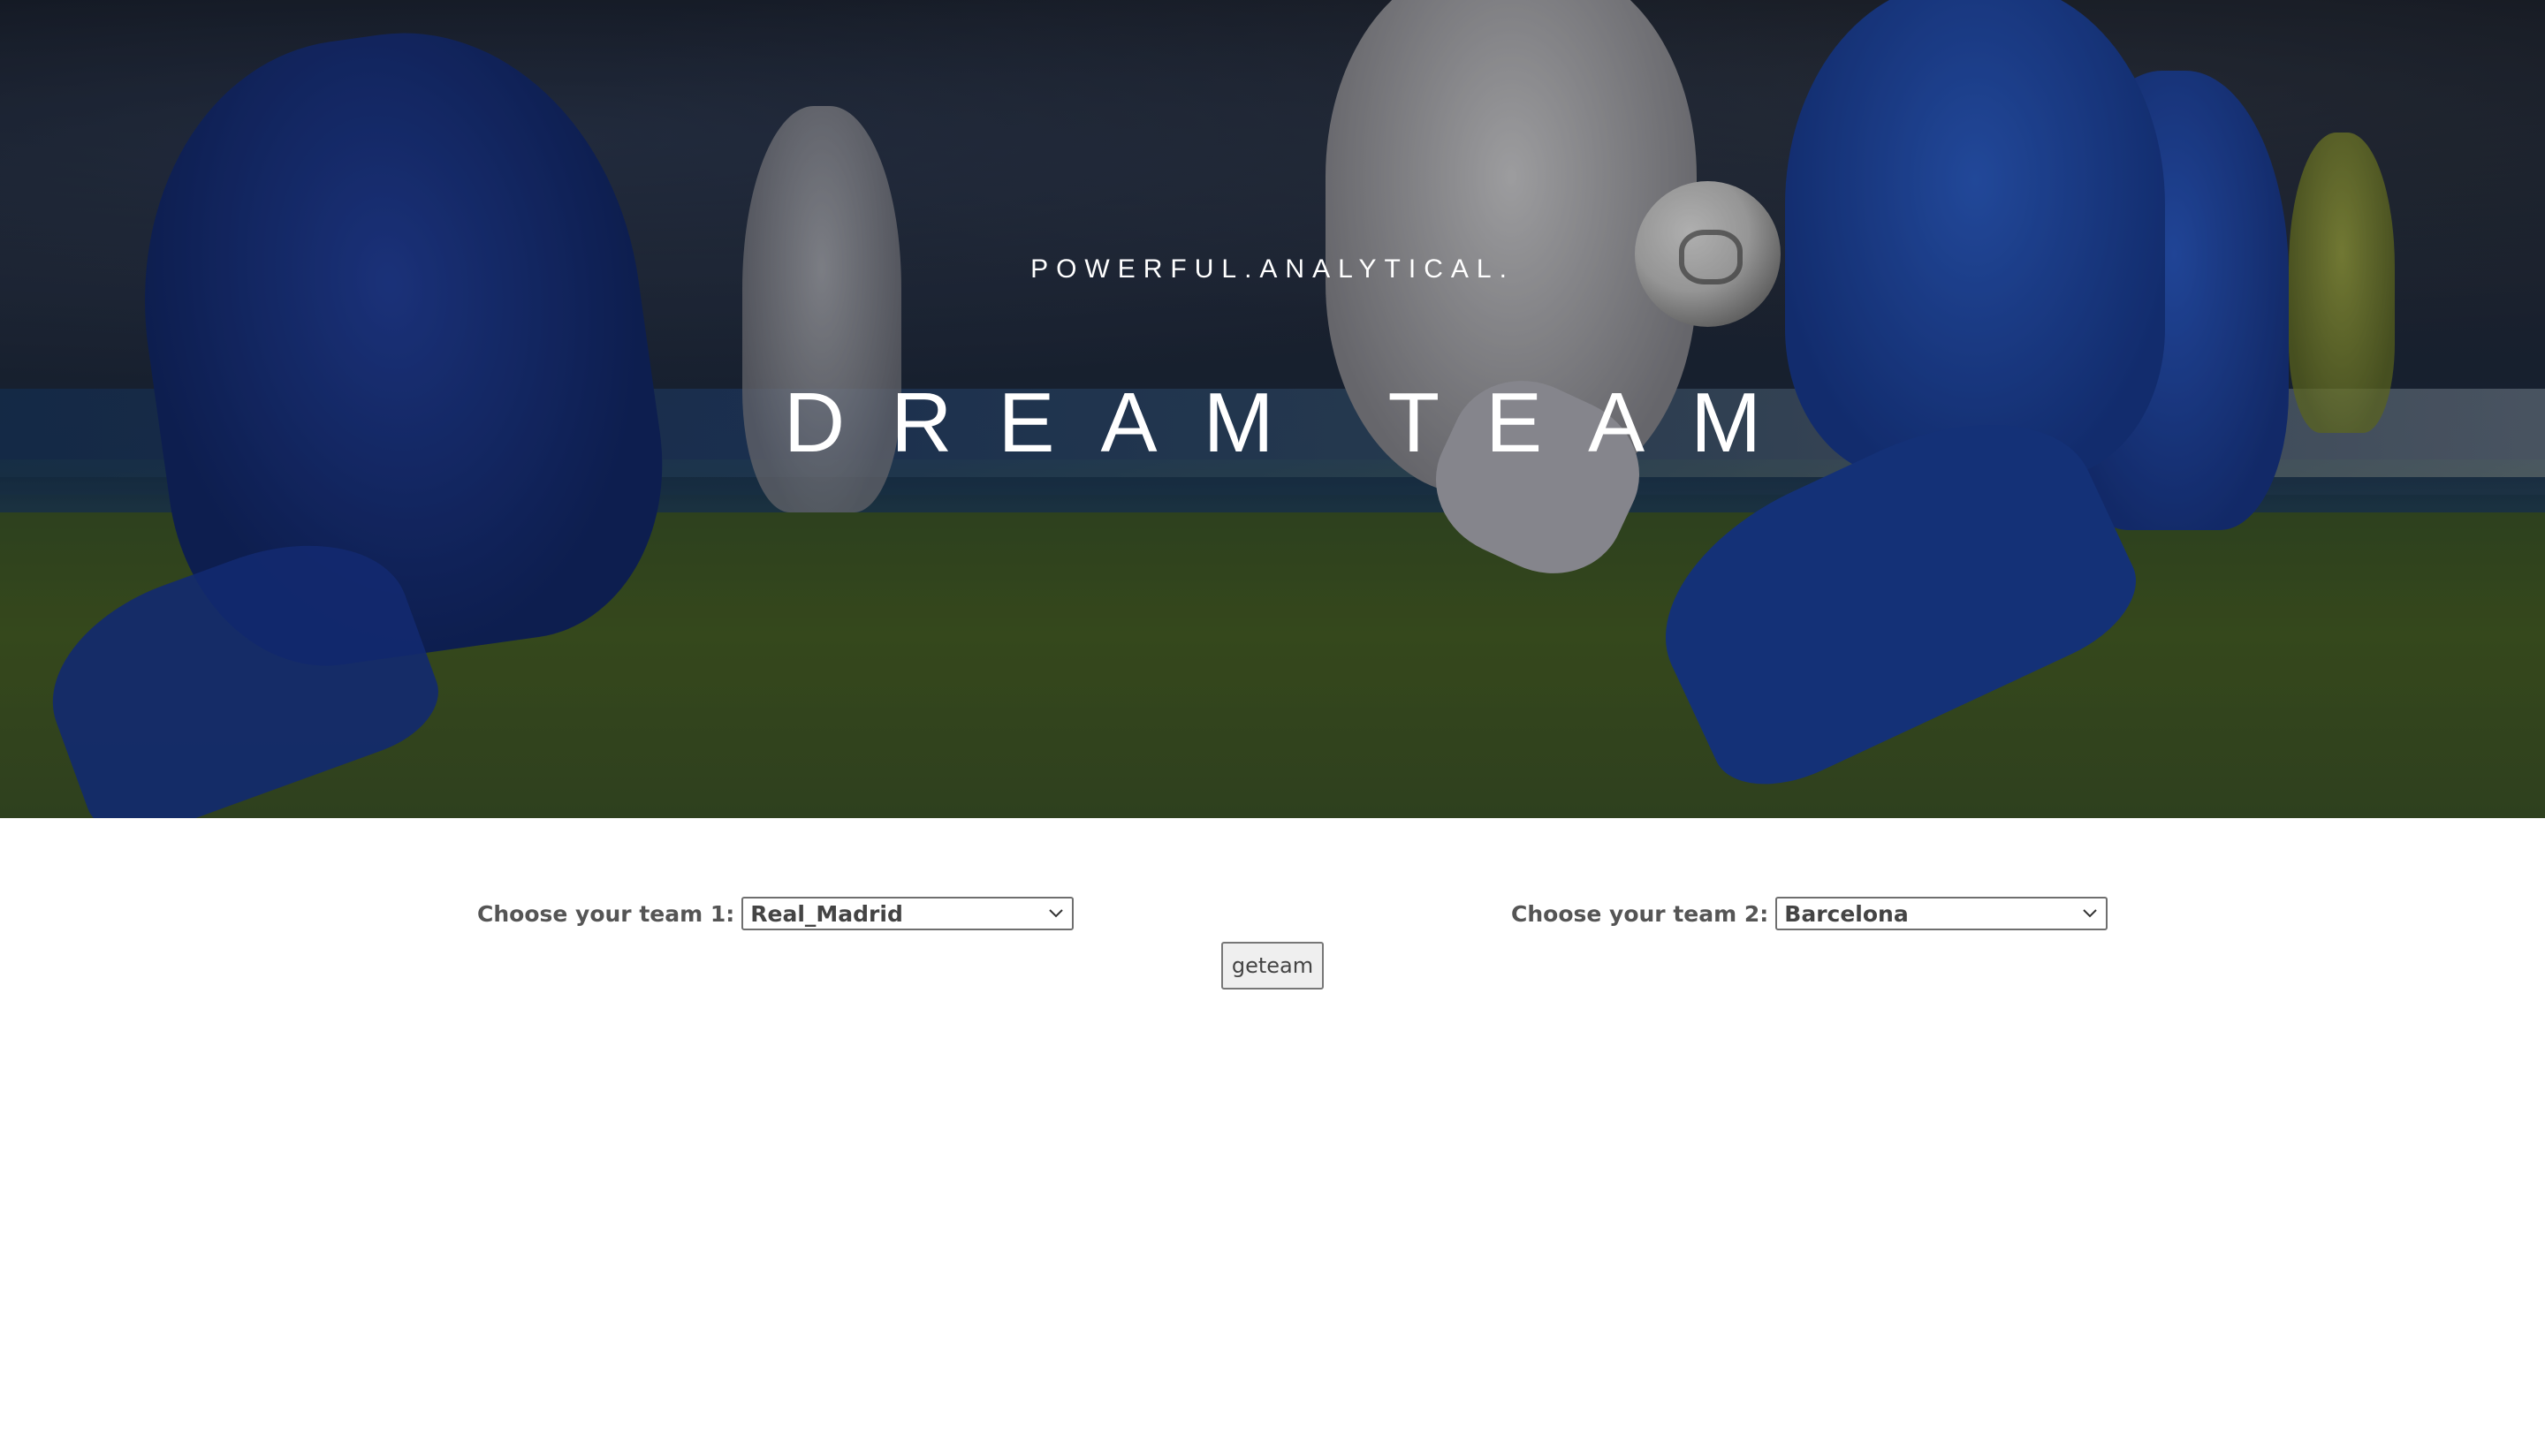  What do you see at coordinates (1846, 913) in the screenshot?
I see `team2-selected-value: Barcelona` at bounding box center [1846, 913].